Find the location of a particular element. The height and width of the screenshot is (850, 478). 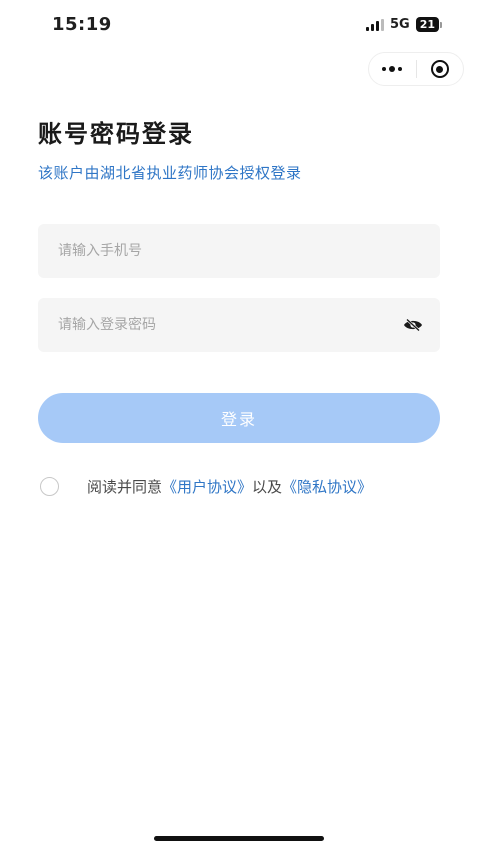

phone-input is located at coordinates (239, 251).